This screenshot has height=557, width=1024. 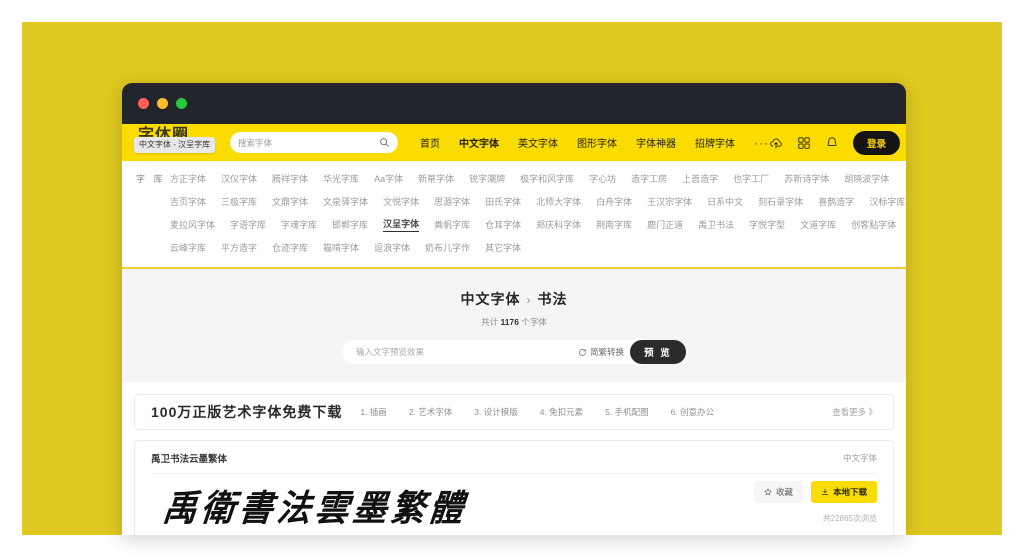 What do you see at coordinates (247, 412) in the screenshot?
I see `promo-title: 100万正版艺术字体免费下载` at bounding box center [247, 412].